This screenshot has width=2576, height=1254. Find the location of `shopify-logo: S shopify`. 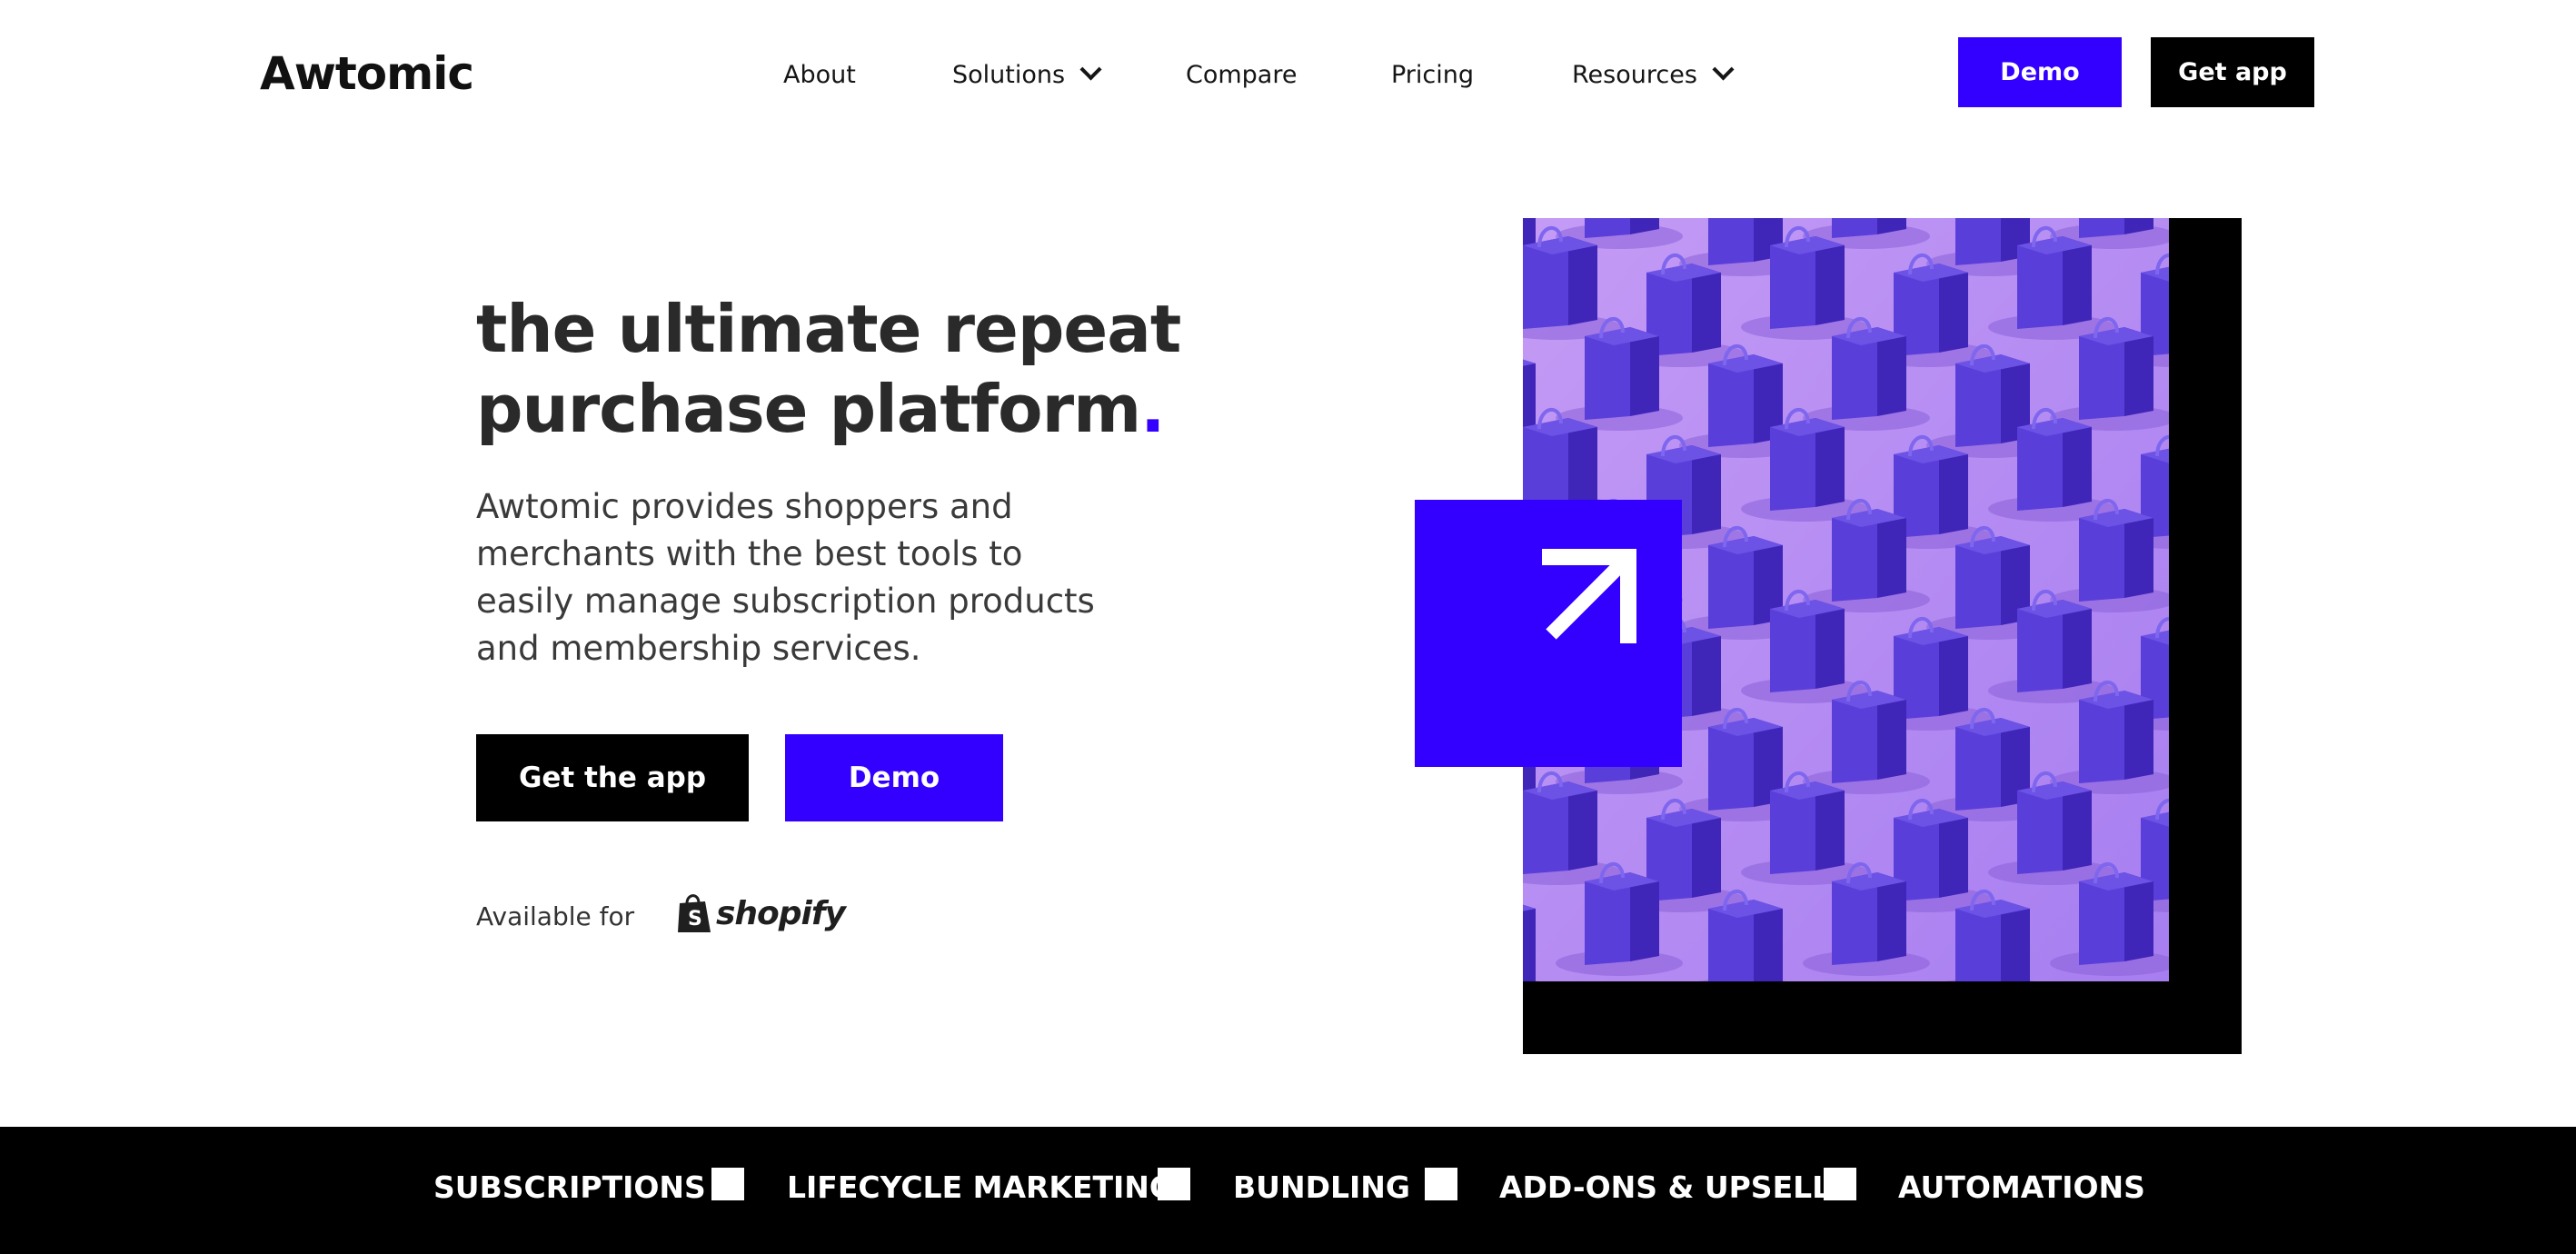

shopify-logo: S shopify is located at coordinates (761, 913).